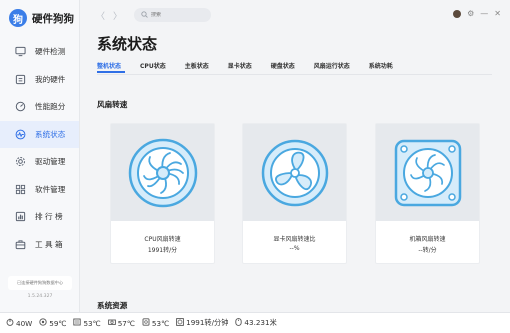 This screenshot has width=510, height=333. I want to click on sidebar-item-label: 驱动管理, so click(50, 162).